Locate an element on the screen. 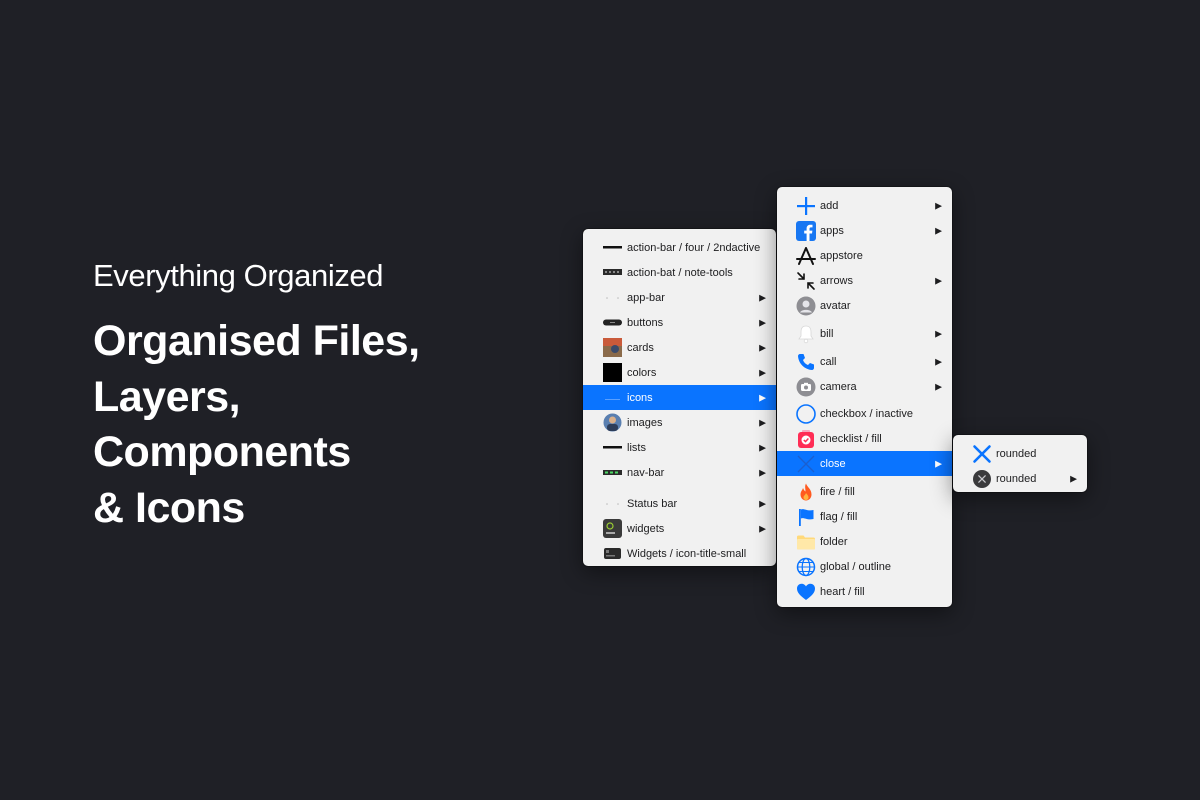 The image size is (1200, 800). menu-item-close: close ▶ is located at coordinates (864, 463).